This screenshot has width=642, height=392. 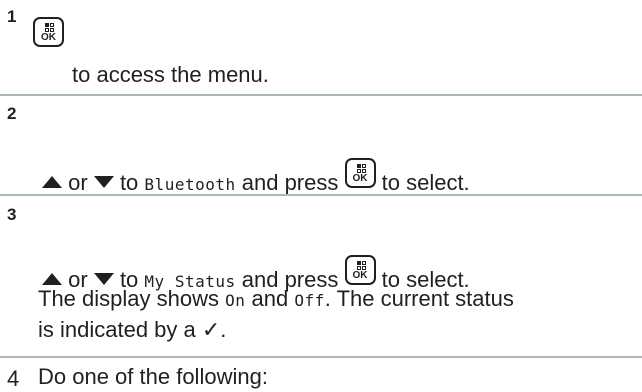 What do you see at coordinates (170, 74) in the screenshot?
I see `step-text: to access the menu.` at bounding box center [170, 74].